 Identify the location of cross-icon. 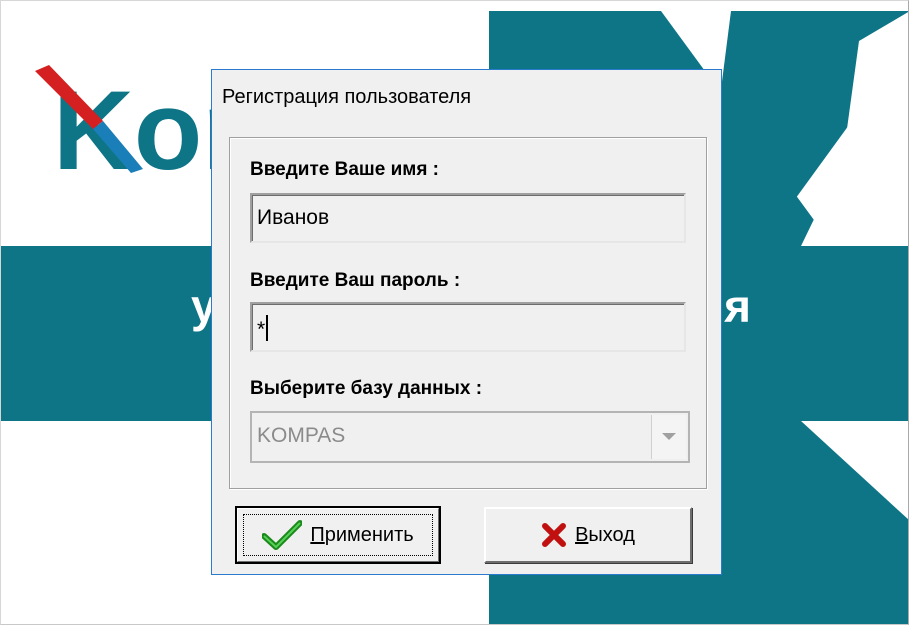
(554, 535).